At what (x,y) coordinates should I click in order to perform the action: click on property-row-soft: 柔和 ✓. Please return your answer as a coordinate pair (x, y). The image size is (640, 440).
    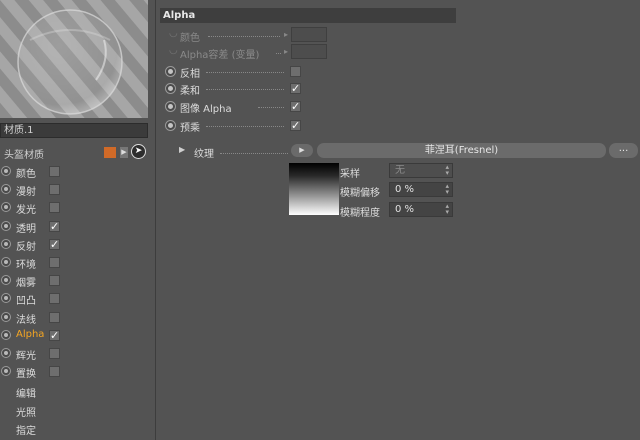
    Looking at the image, I should click on (323, 88).